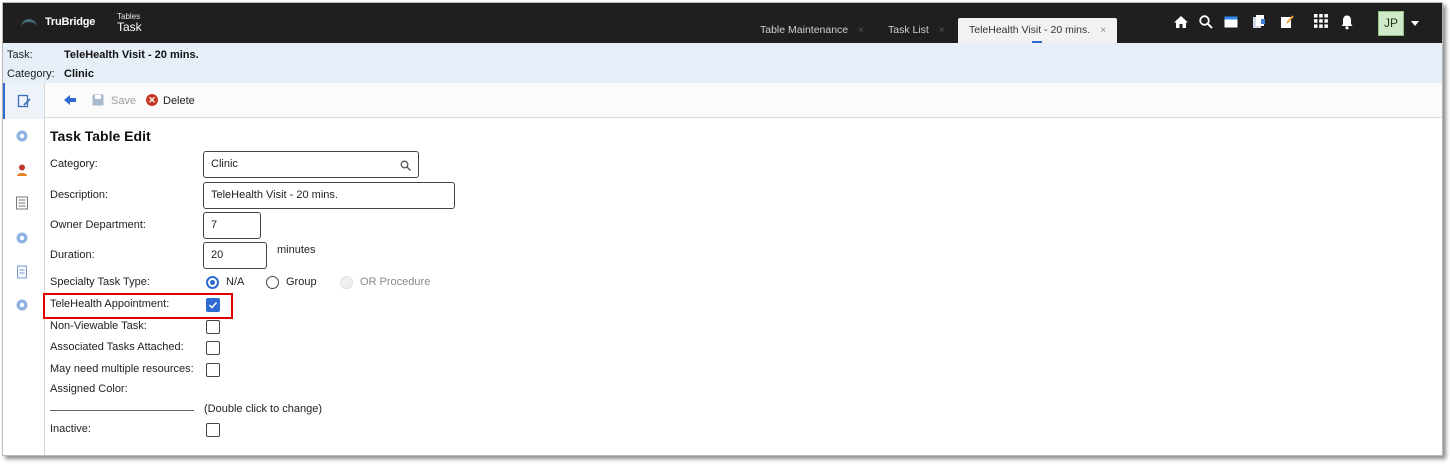 The height and width of the screenshot is (464, 1450). Describe the element at coordinates (122, 410) in the screenshot. I see `assigned-color-swatch` at that location.